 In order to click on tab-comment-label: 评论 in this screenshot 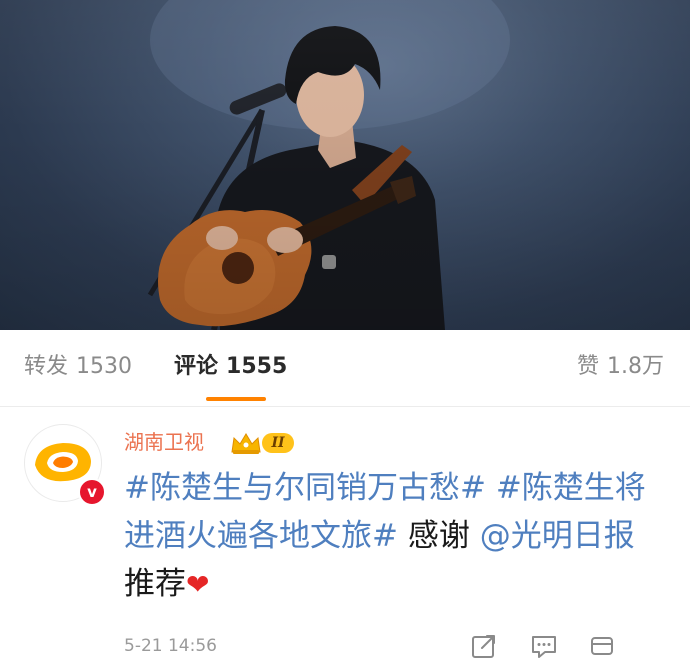, I will do `click(196, 366)`.